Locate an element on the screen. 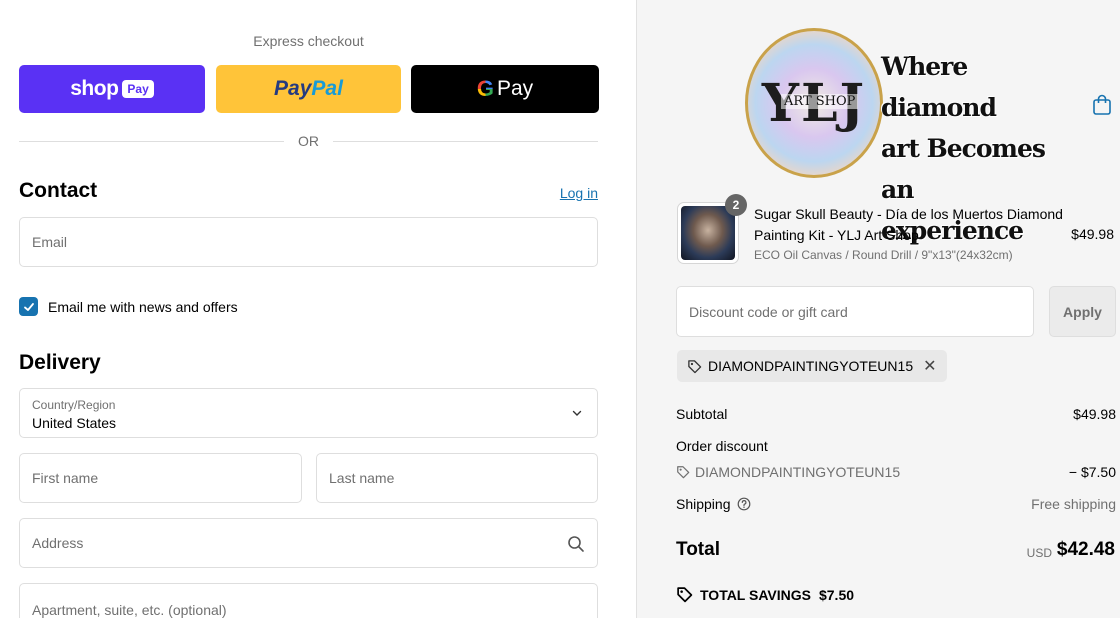  savings-label: TOTAL SAVINGS is located at coordinates (755, 594).